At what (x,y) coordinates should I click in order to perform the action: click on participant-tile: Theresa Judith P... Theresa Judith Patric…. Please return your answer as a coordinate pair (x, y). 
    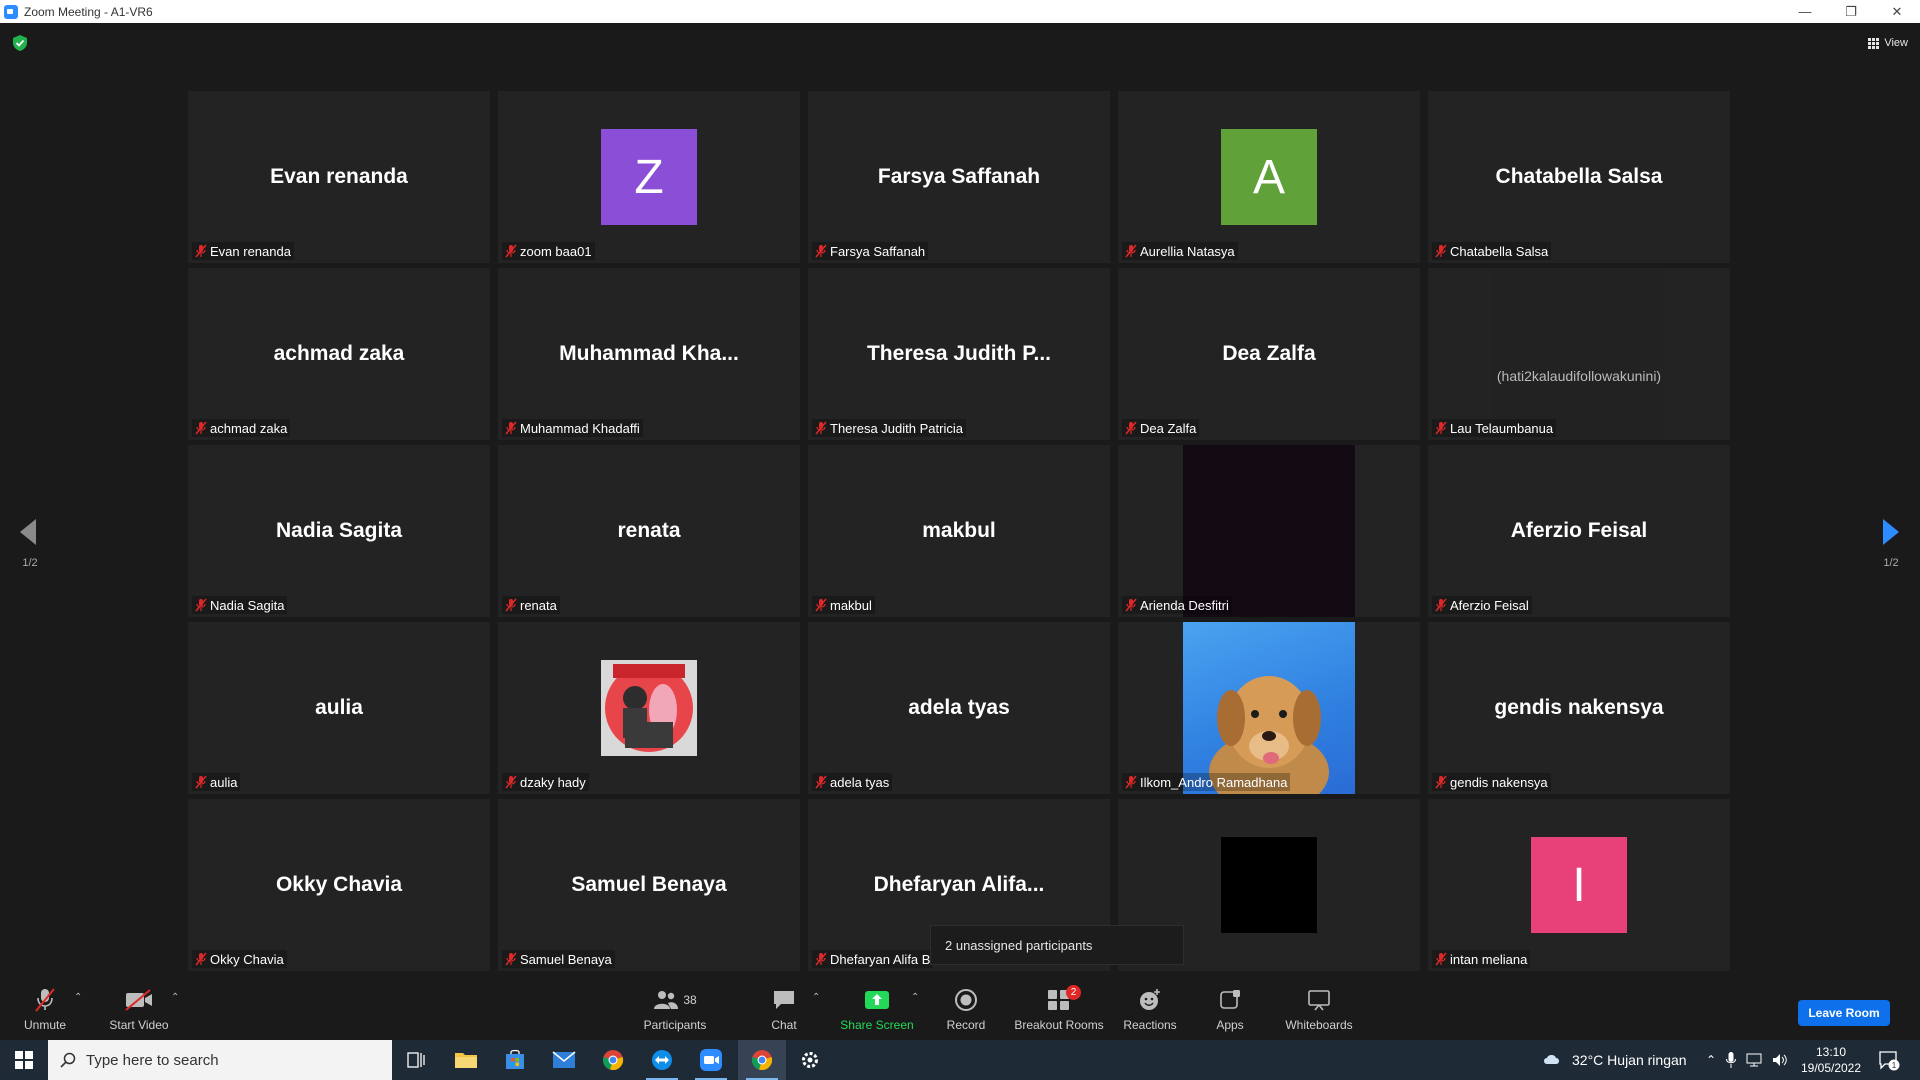
    Looking at the image, I should click on (959, 354).